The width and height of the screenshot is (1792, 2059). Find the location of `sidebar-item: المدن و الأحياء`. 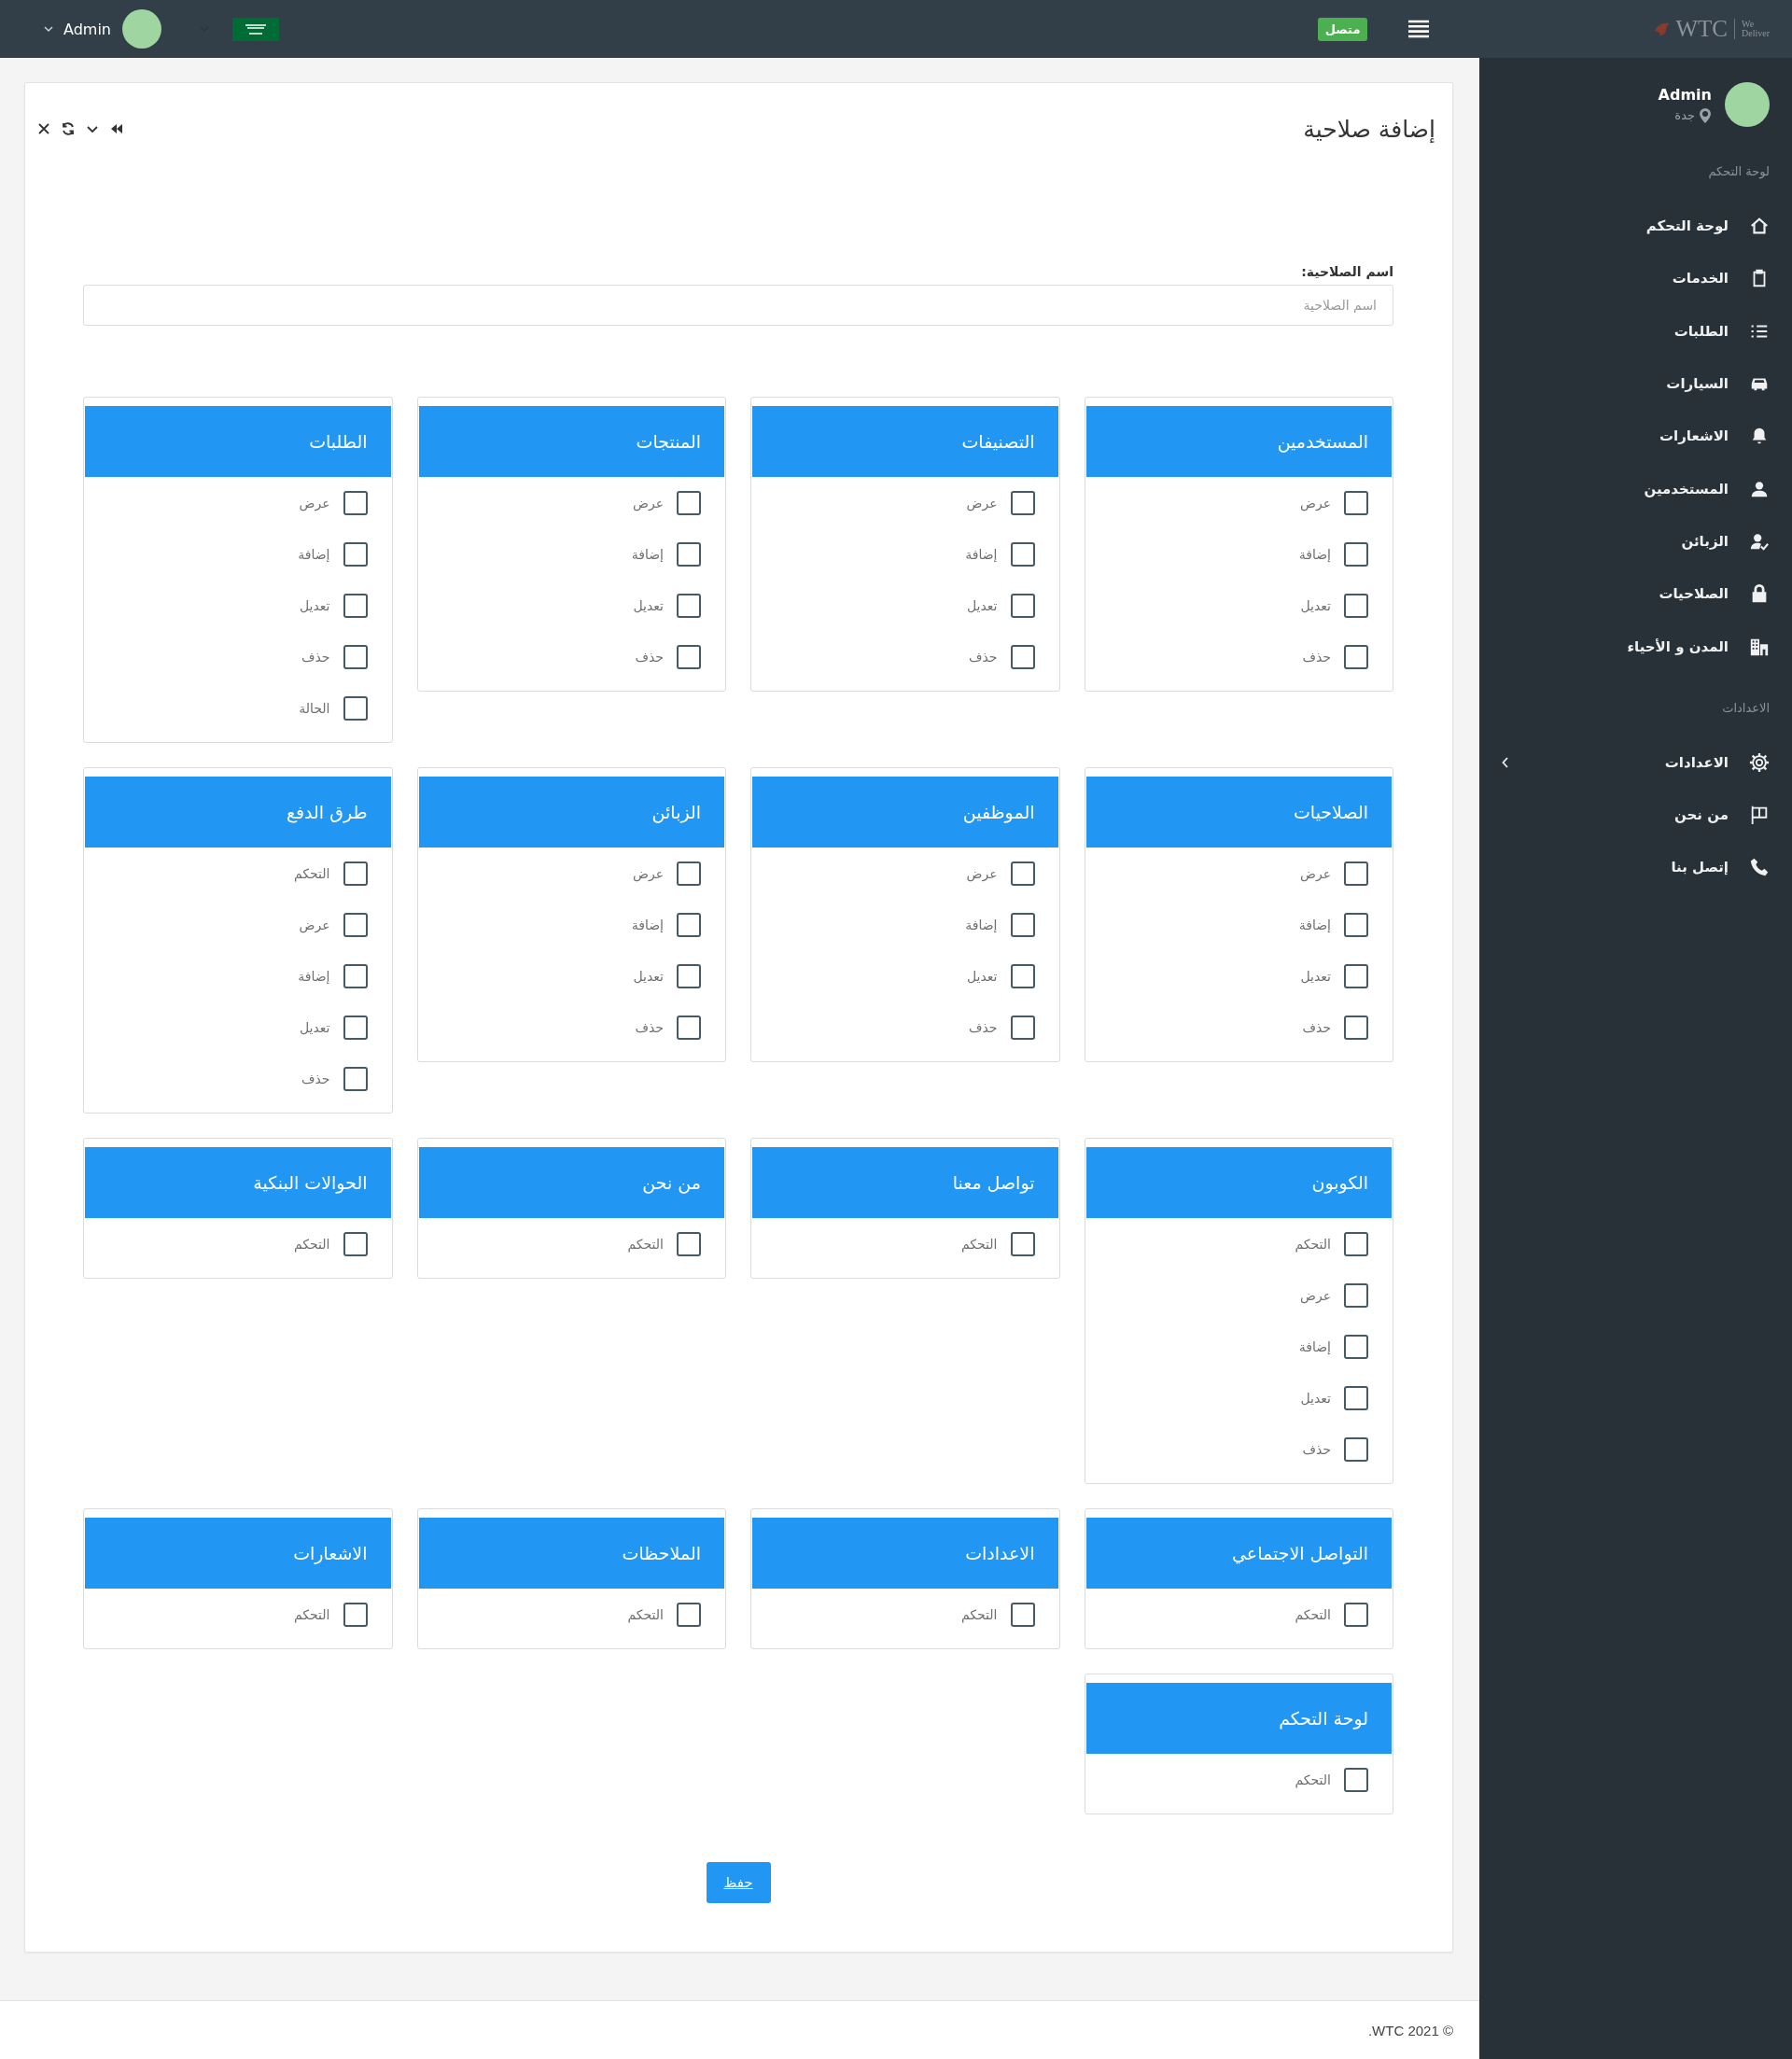

sidebar-item: المدن و الأحياء is located at coordinates (1636, 646).